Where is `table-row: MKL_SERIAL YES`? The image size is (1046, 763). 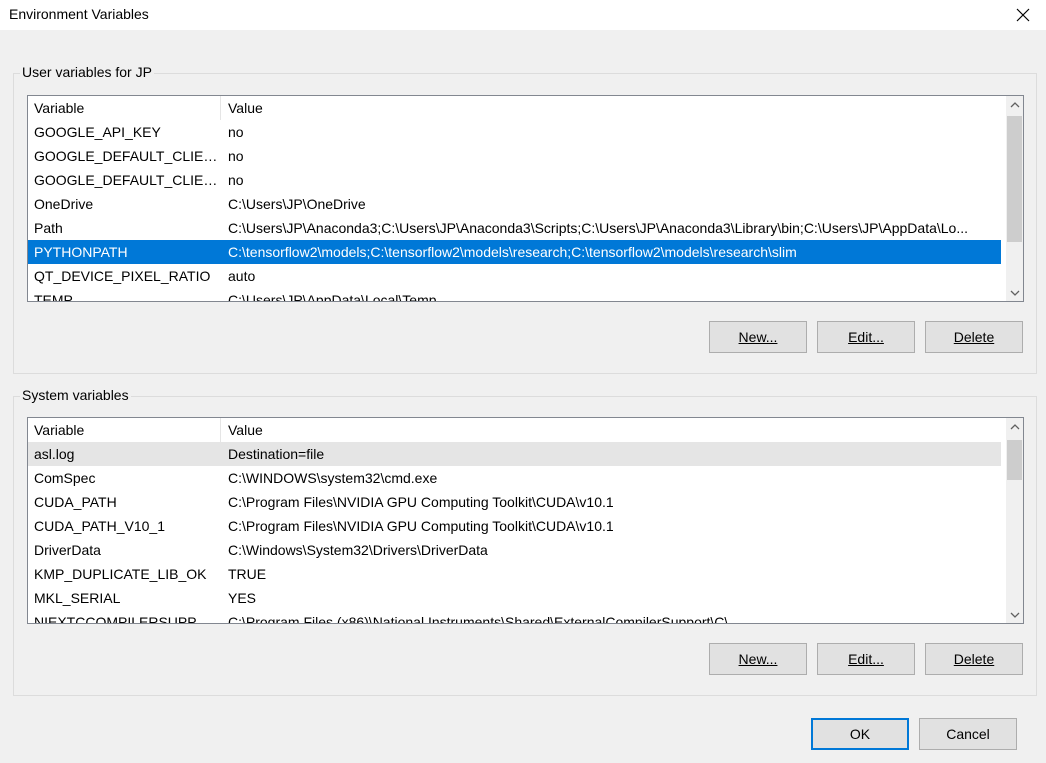 table-row: MKL_SERIAL YES is located at coordinates (514, 598).